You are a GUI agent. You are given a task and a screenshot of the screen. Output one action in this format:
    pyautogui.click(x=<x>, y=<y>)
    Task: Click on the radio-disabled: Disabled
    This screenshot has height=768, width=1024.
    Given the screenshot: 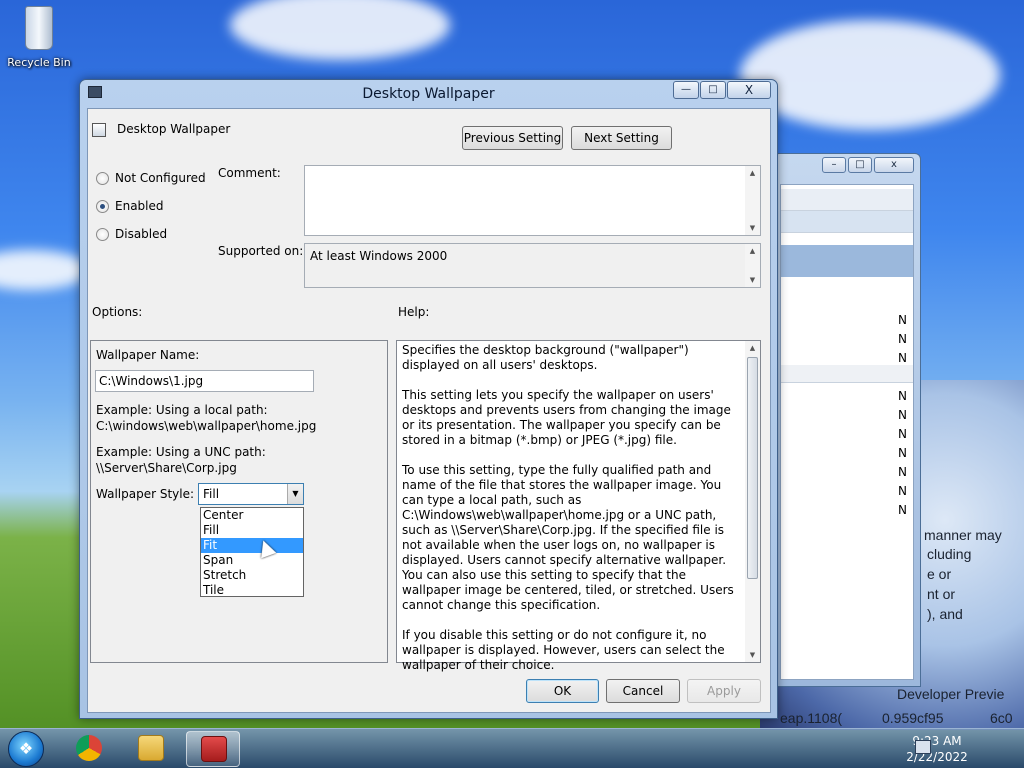 What is the action you would take?
    pyautogui.click(x=131, y=234)
    